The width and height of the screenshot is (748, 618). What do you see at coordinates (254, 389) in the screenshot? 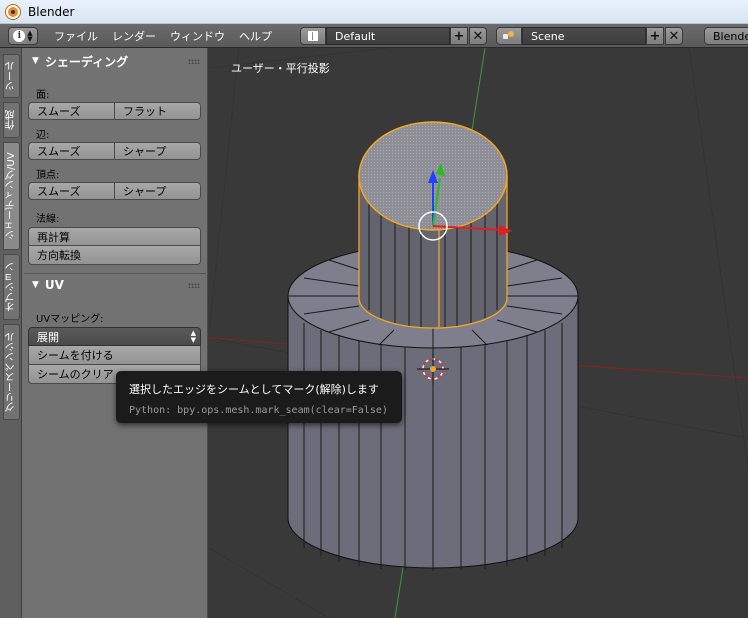
I see `tooltip-description: 選択したエッジをシームとしてマーク(解除)します` at bounding box center [254, 389].